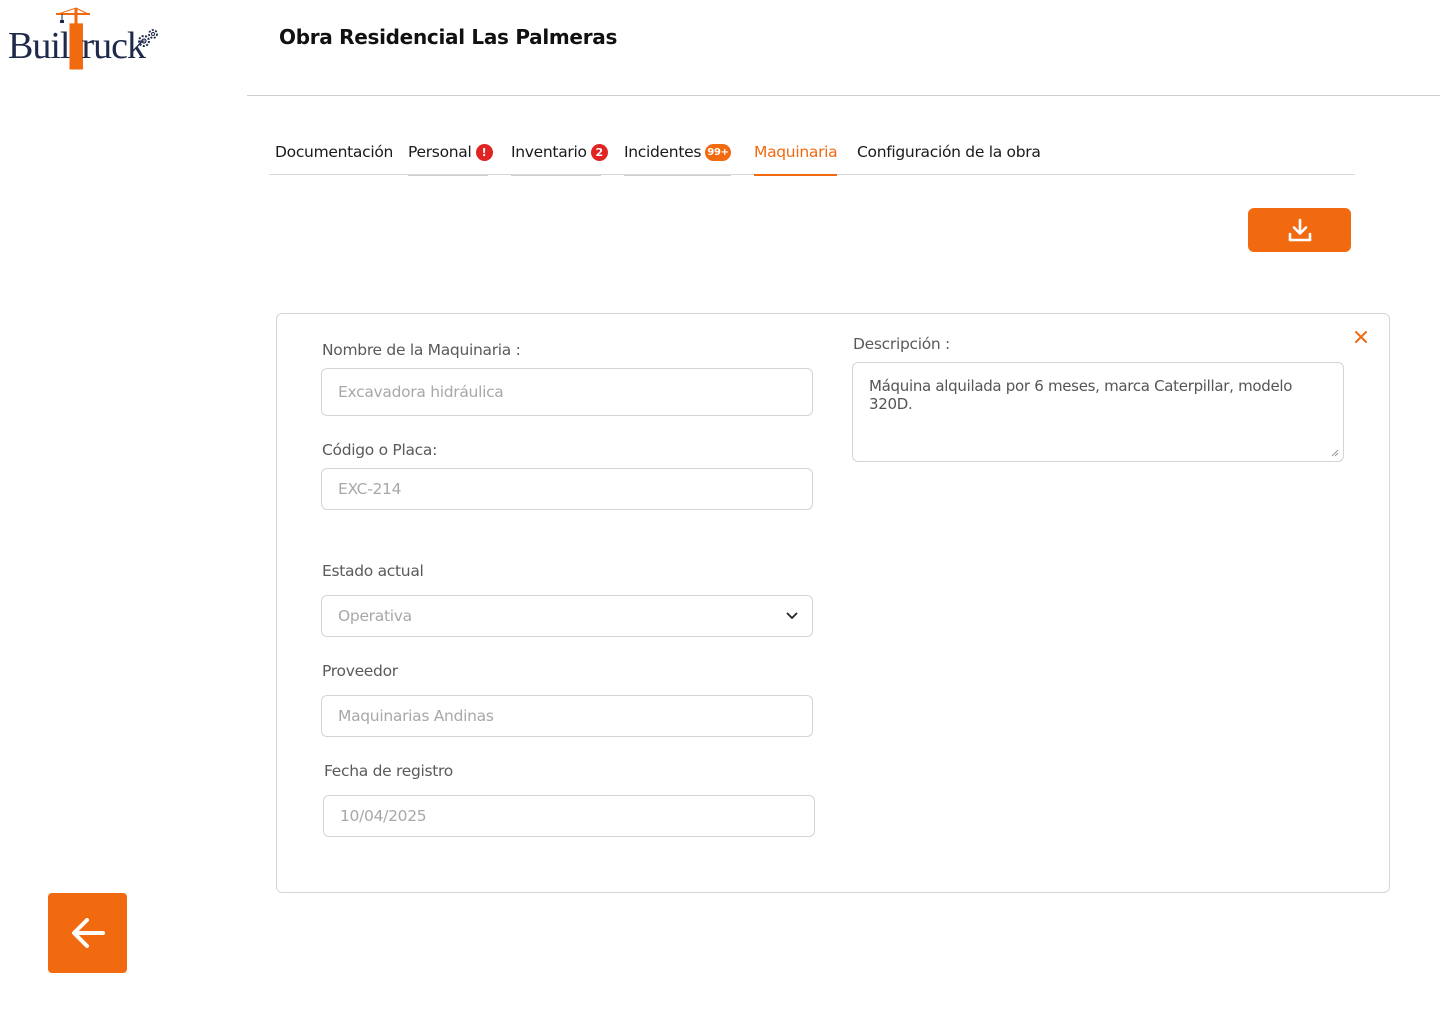 Image resolution: width=1440 pixels, height=1024 pixels. I want to click on machine-code-input: EXC-214, so click(567, 489).